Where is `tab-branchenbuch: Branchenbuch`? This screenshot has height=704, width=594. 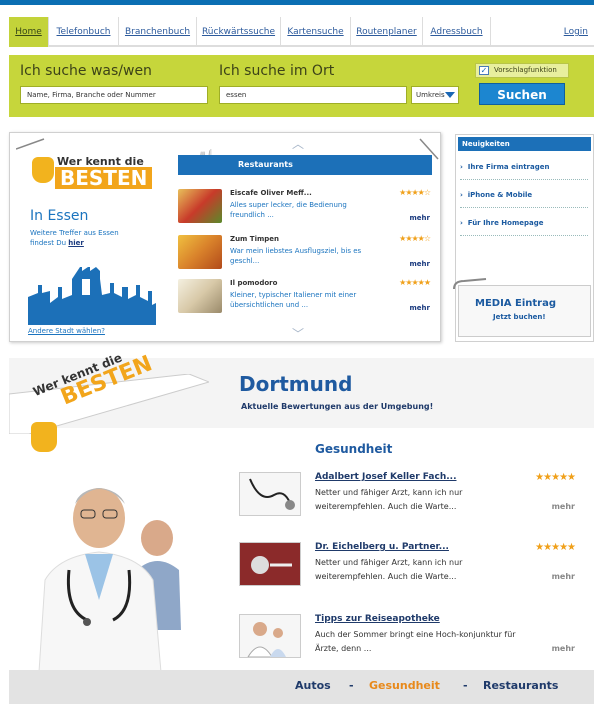 tab-branchenbuch: Branchenbuch is located at coordinates (158, 32).